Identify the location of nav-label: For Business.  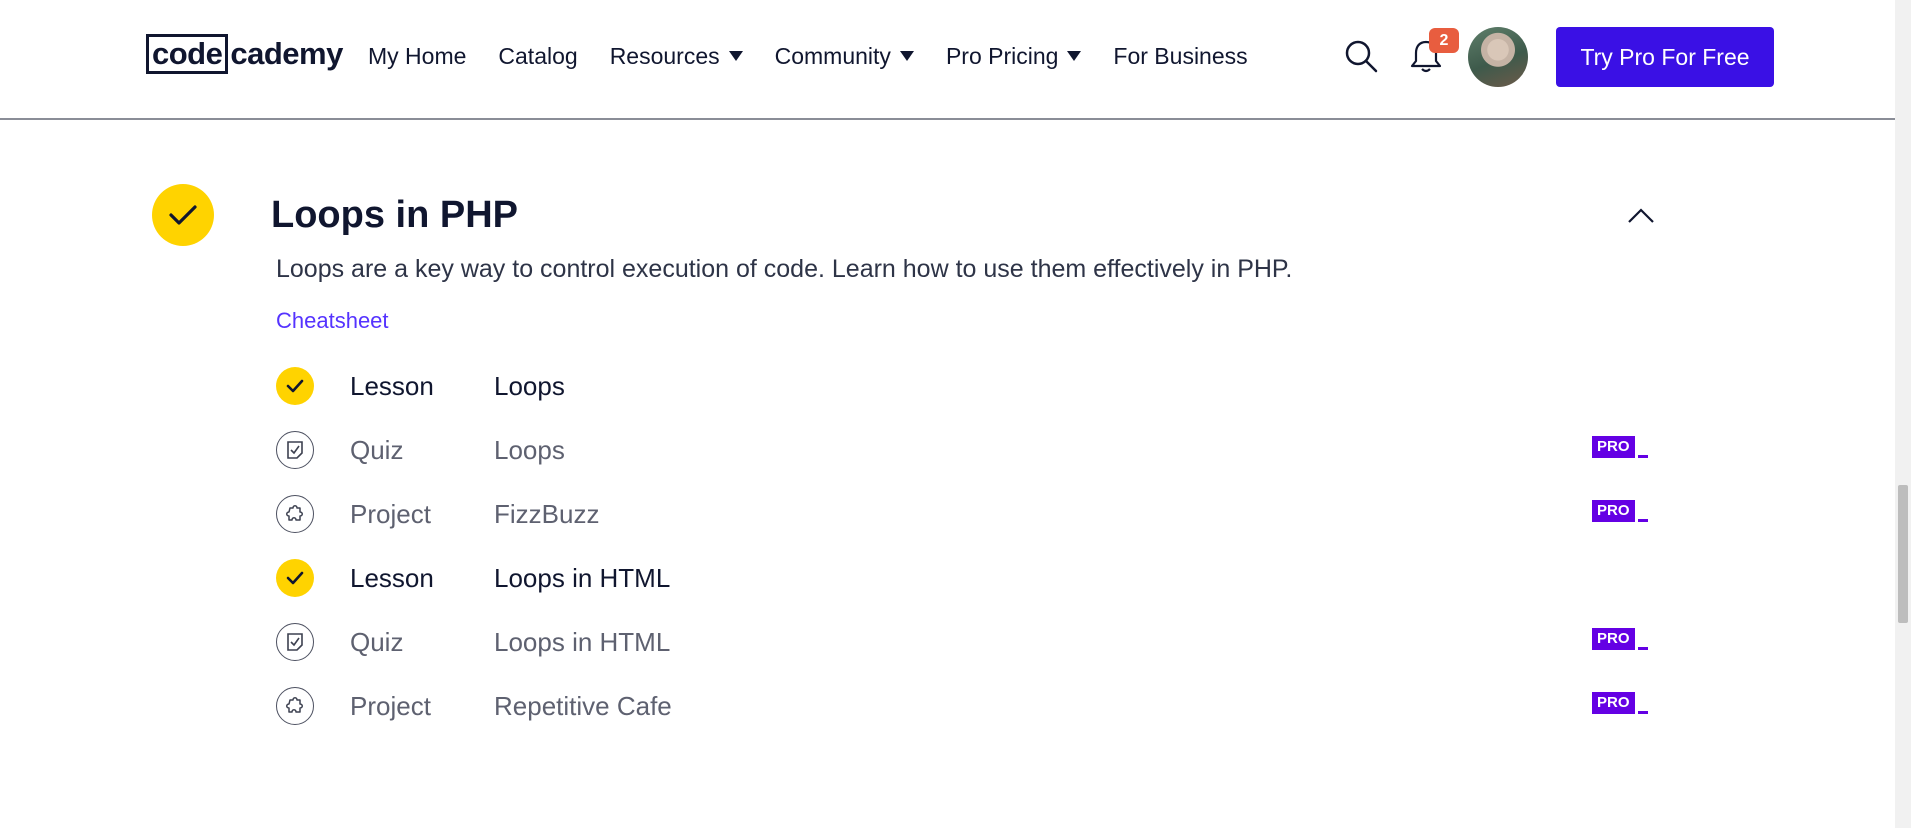
(1180, 56).